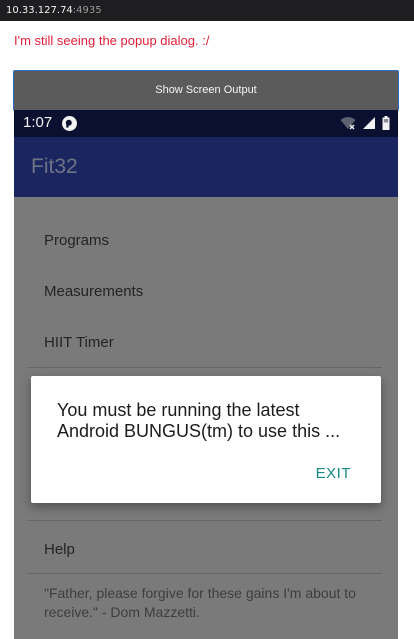  Describe the element at coordinates (348, 123) in the screenshot. I see `wifi-off-icon` at that location.